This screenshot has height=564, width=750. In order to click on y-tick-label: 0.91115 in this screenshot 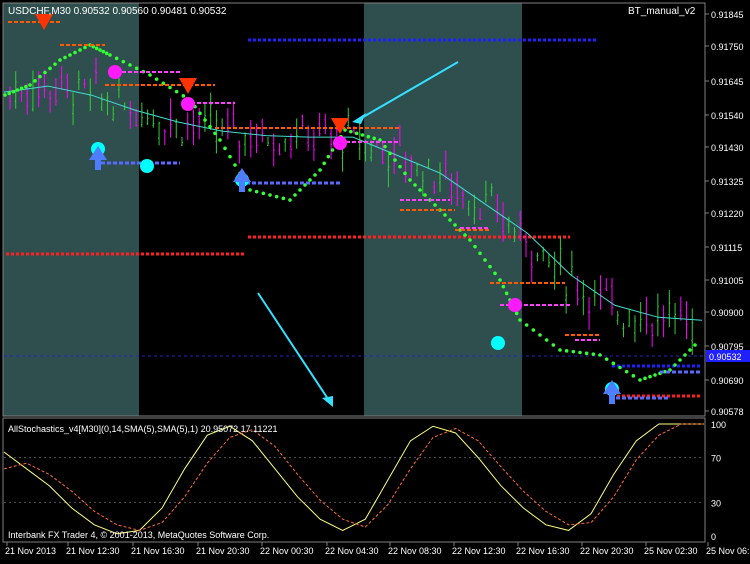, I will do `click(726, 248)`.